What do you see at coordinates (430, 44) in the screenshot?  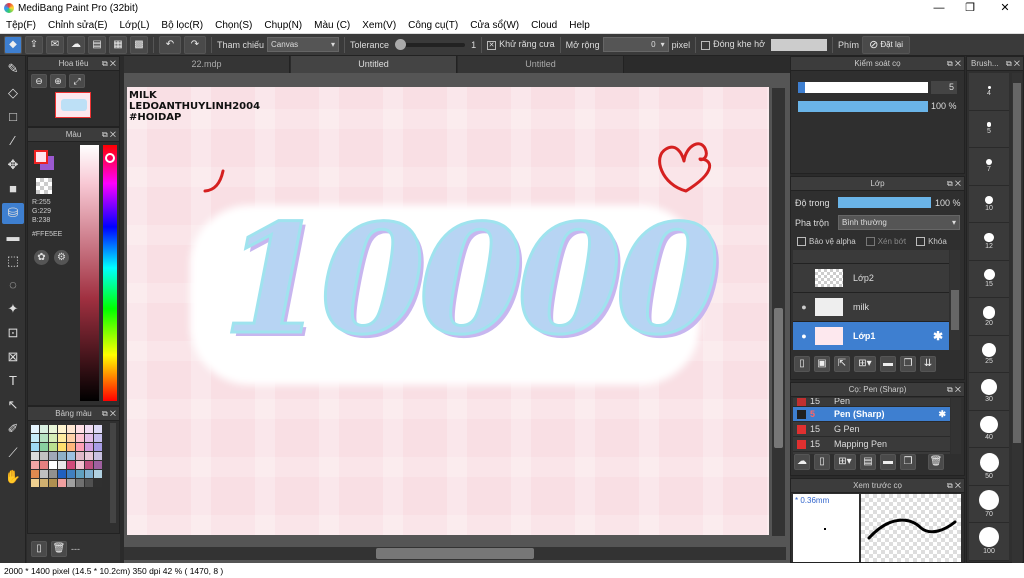 I see `tolerance-slider` at bounding box center [430, 44].